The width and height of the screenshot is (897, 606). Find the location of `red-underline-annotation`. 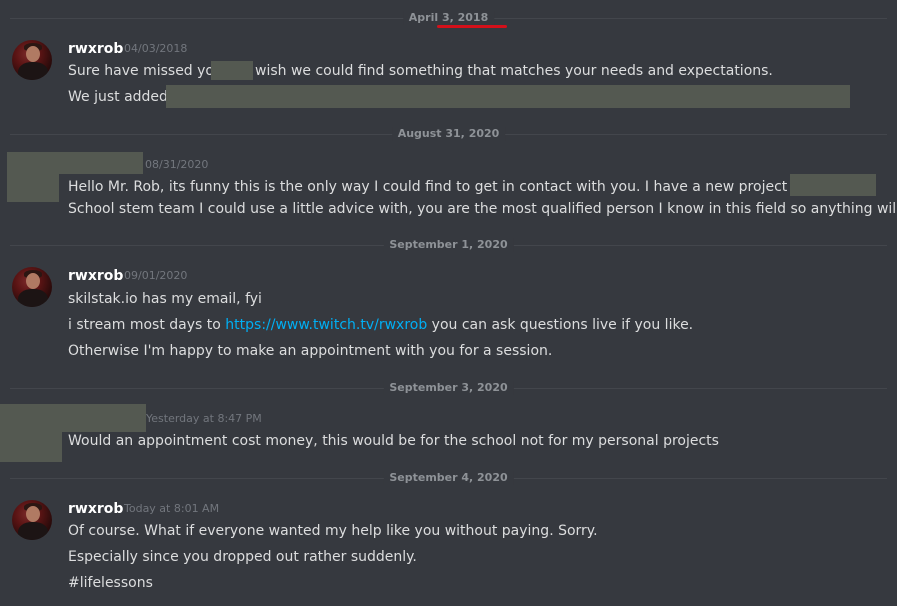

red-underline-annotation is located at coordinates (472, 26).